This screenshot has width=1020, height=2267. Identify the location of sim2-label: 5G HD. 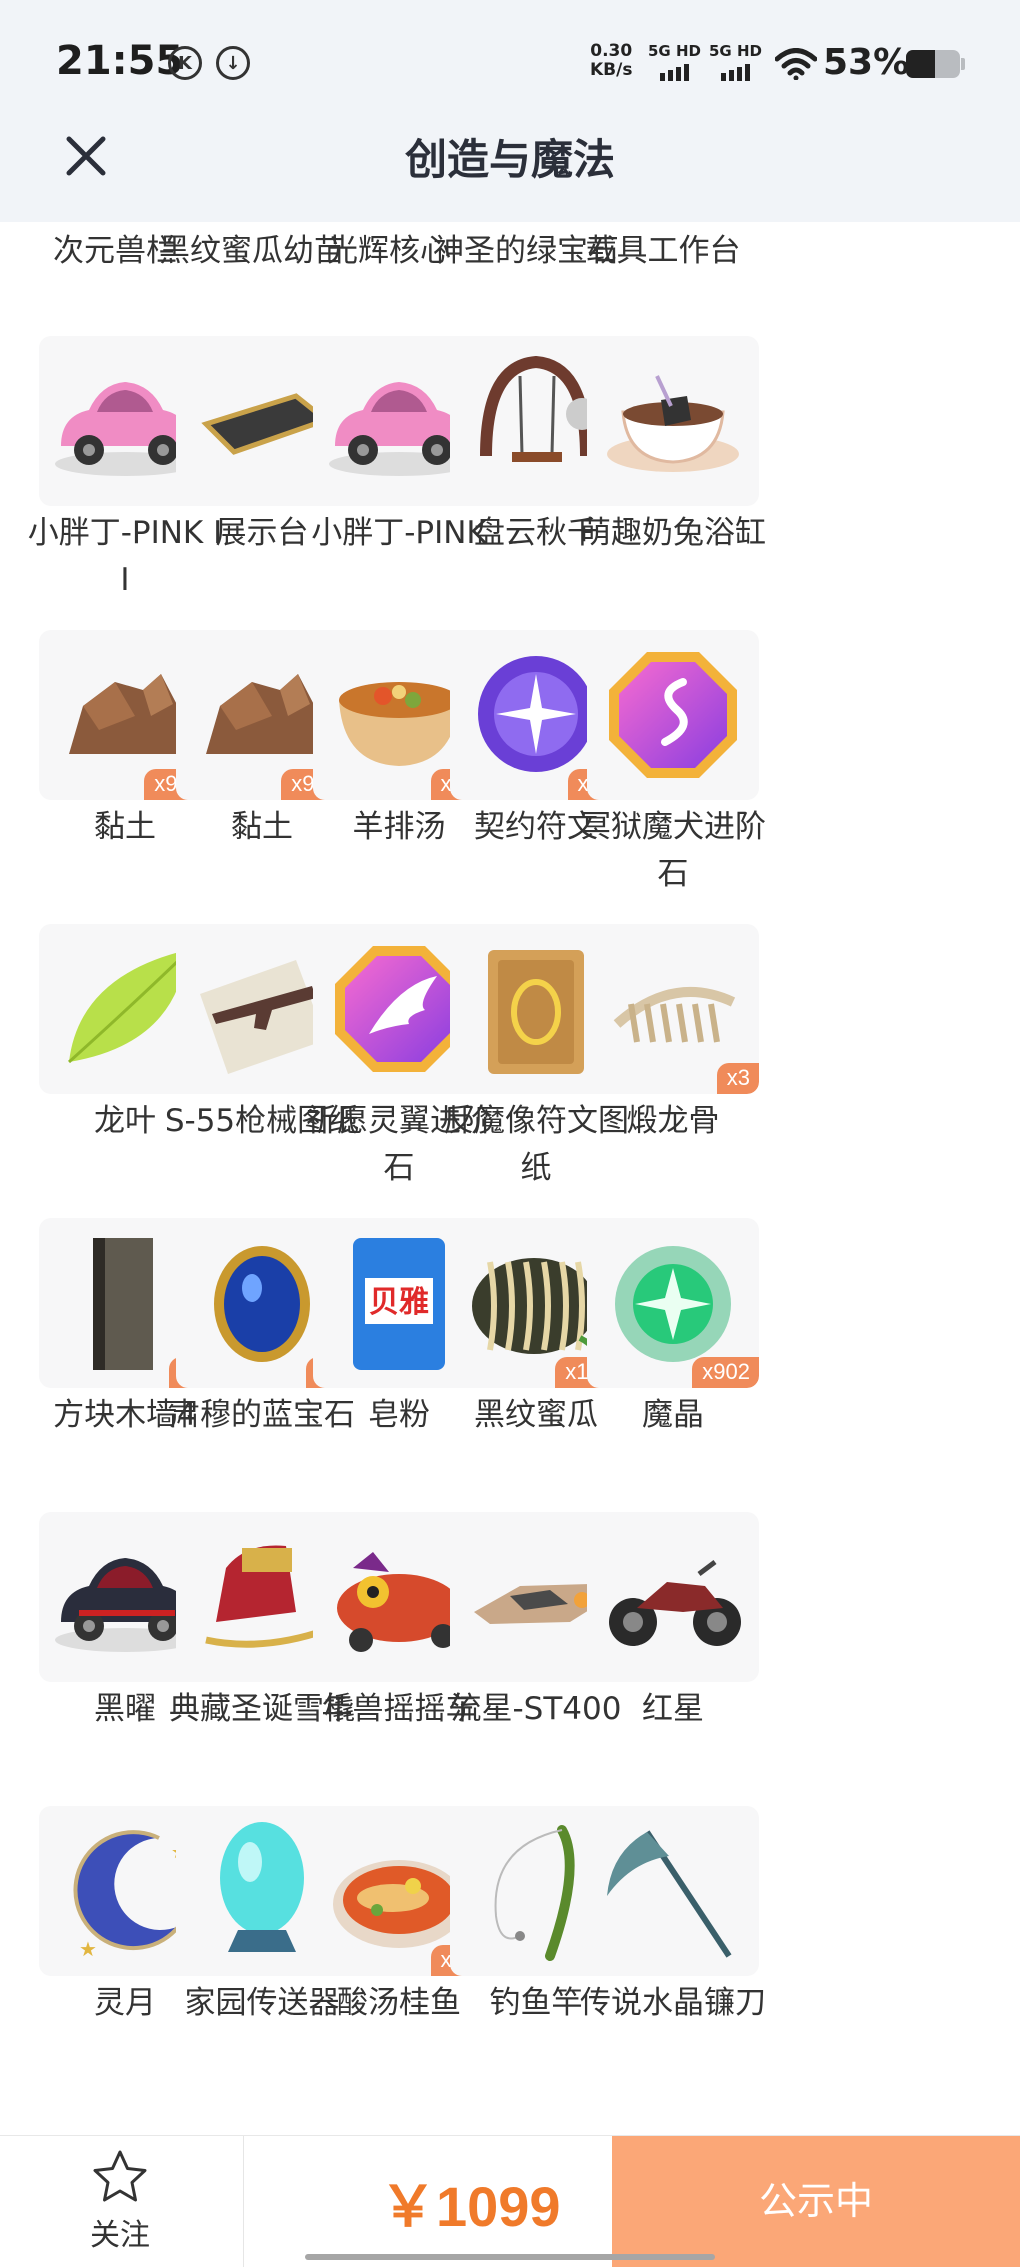
(735, 51).